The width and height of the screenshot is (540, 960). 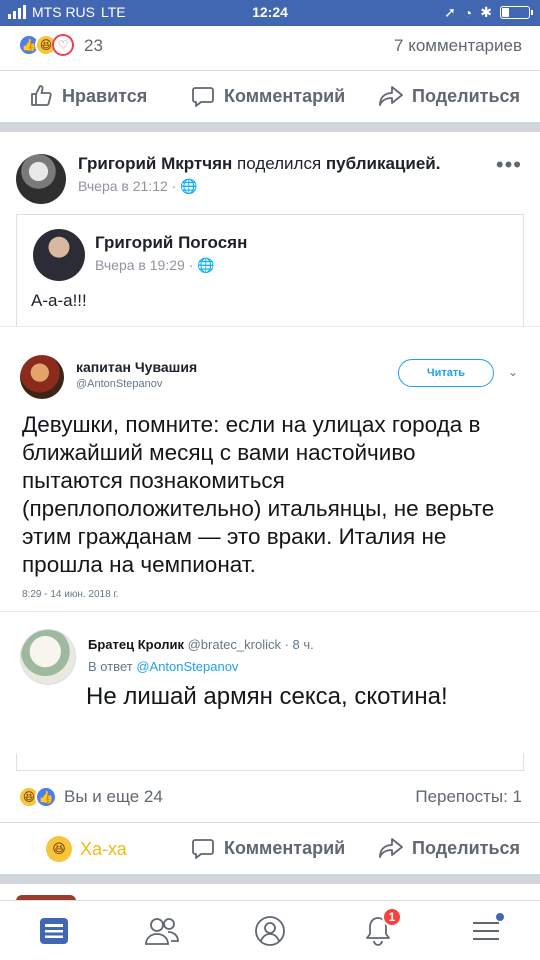 What do you see at coordinates (41, 179) in the screenshot?
I see `author-avatar` at bounding box center [41, 179].